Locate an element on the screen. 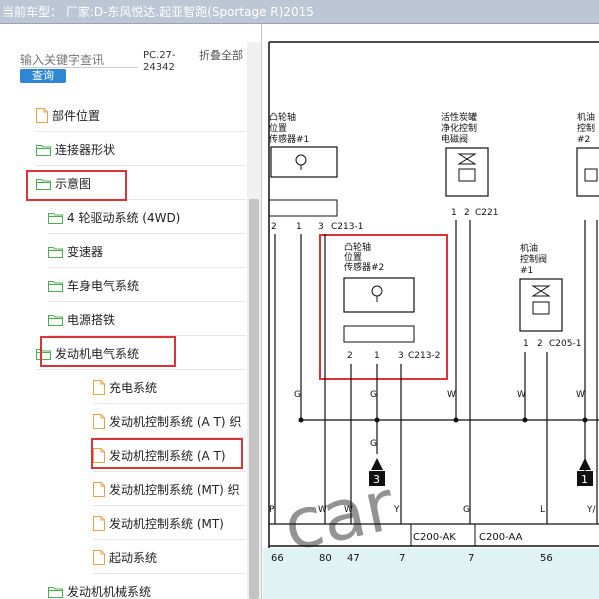 This screenshot has height=599, width=599. ground-marker-1: 1 is located at coordinates (585, 472).